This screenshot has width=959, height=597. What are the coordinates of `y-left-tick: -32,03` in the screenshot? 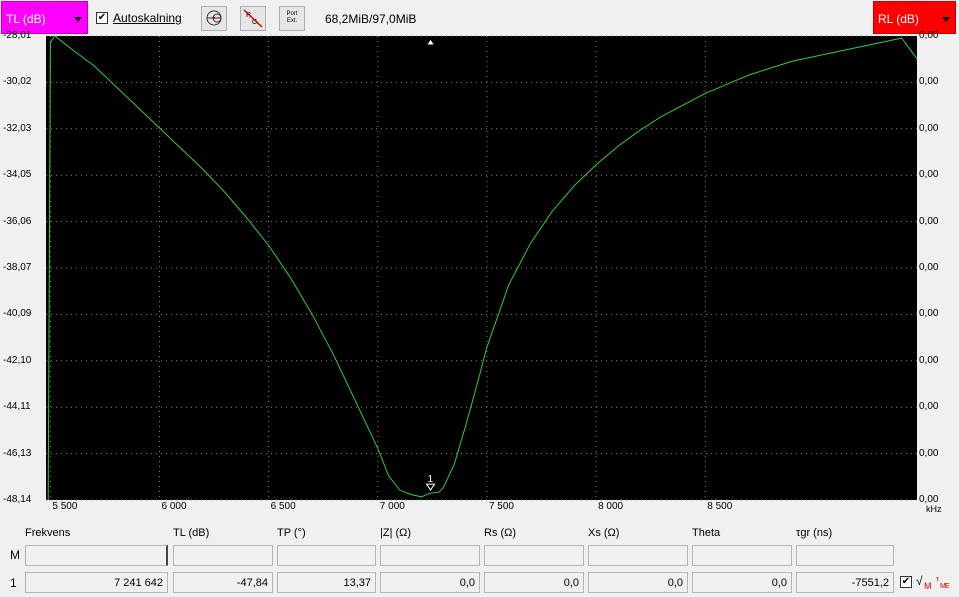 It's located at (17, 128).